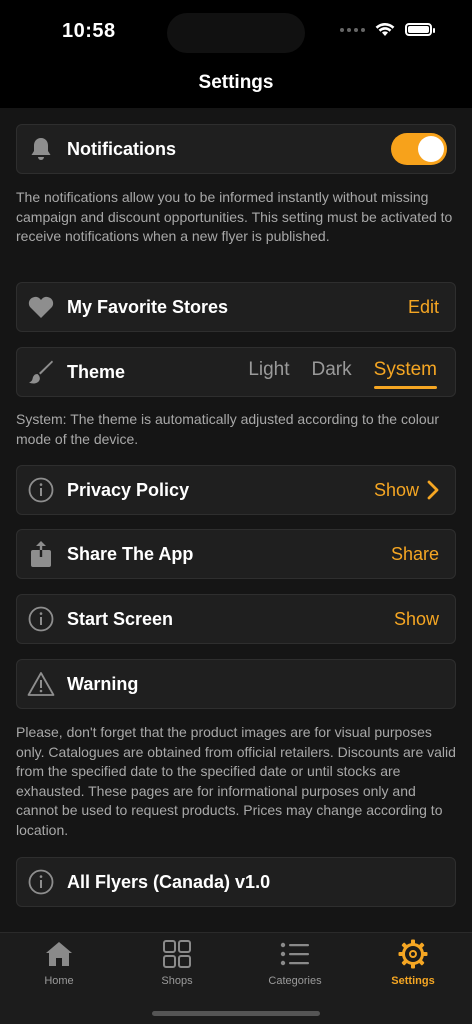 The height and width of the screenshot is (1024, 472). Describe the element at coordinates (236, 1013) in the screenshot. I see `home-indicator` at that location.